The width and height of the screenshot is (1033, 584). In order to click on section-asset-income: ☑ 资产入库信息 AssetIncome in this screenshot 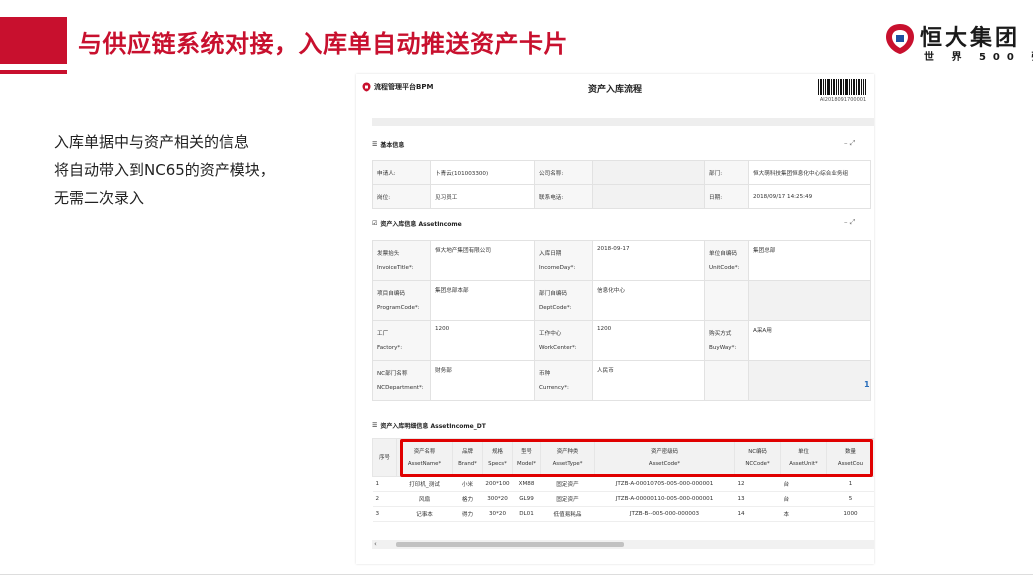, I will do `click(417, 223)`.